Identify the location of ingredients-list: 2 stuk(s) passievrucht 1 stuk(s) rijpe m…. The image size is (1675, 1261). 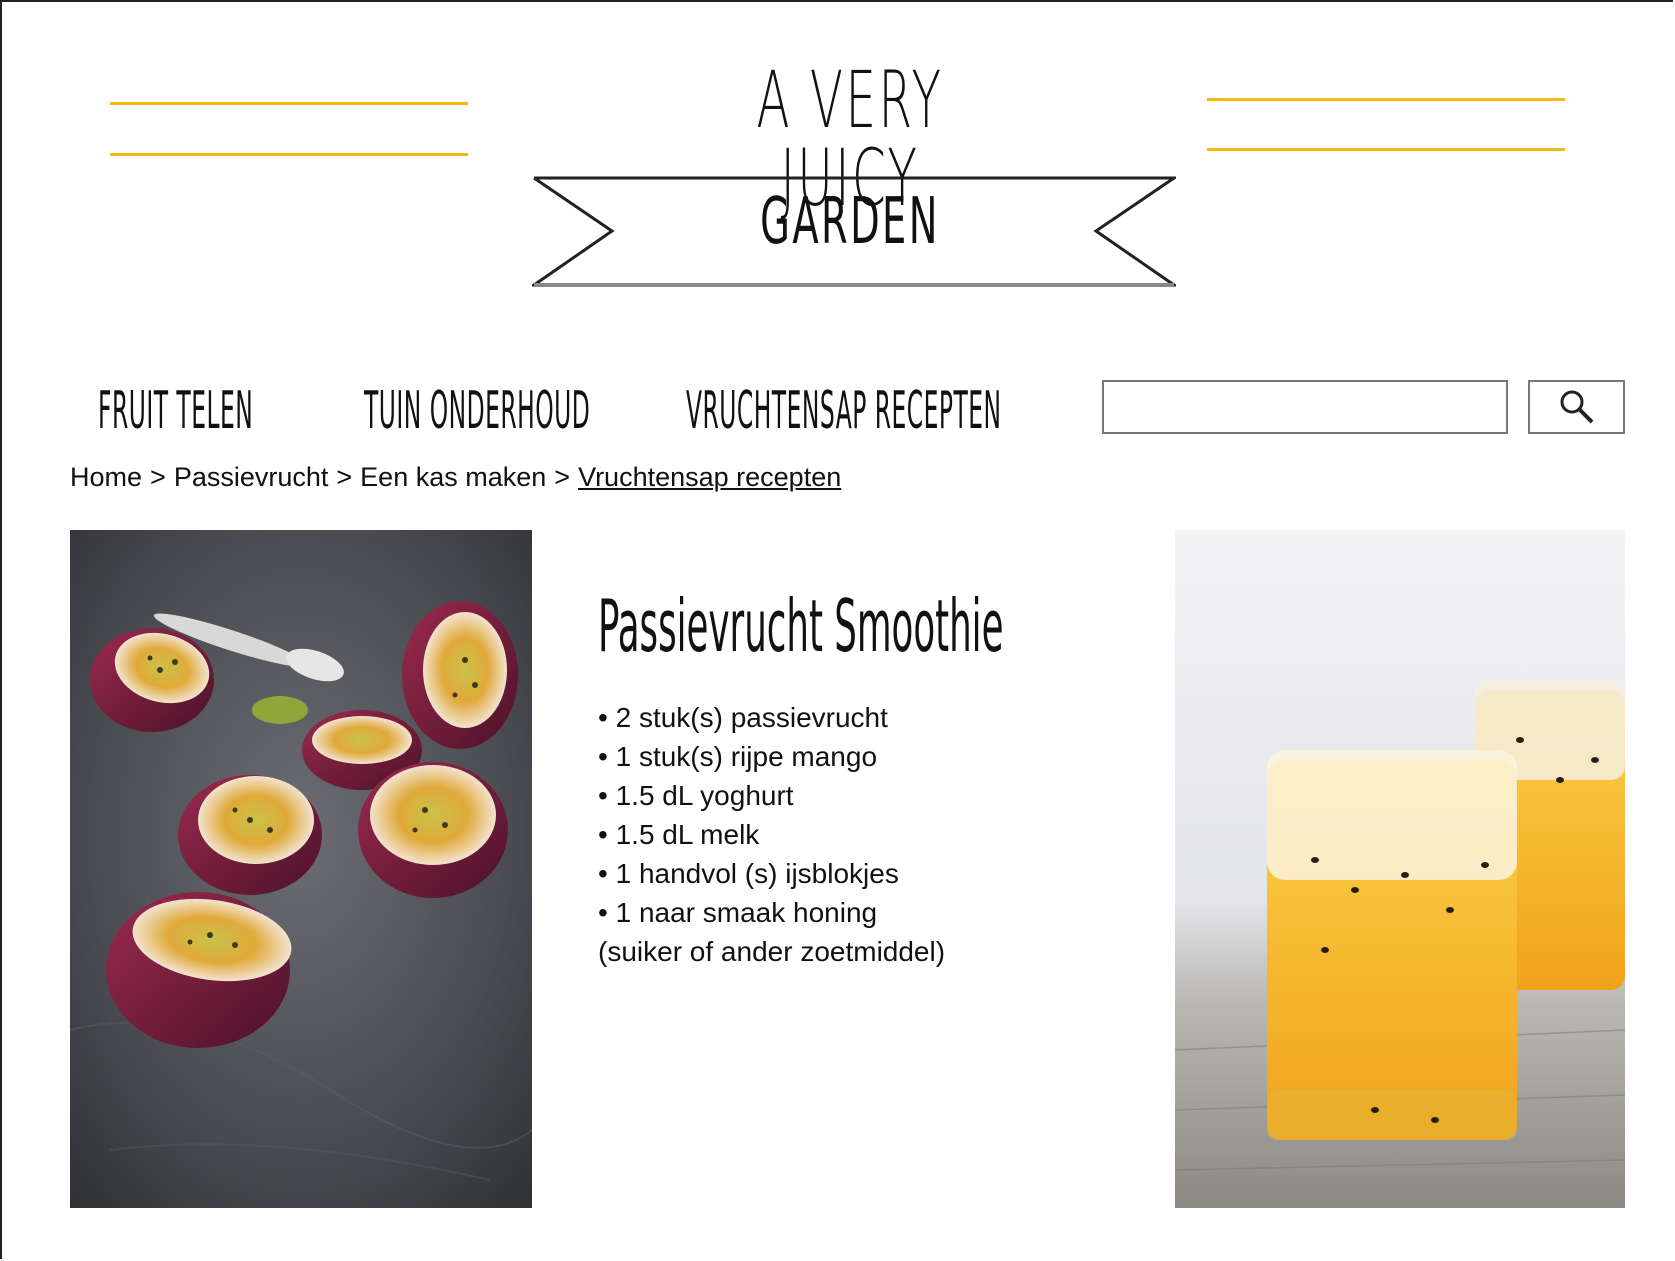
(771, 834).